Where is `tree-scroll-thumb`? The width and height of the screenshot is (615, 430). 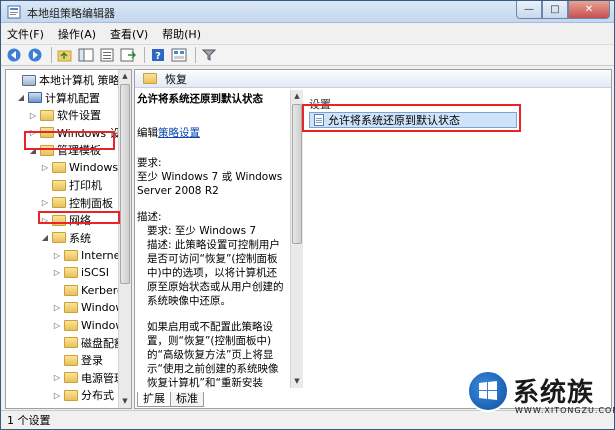 tree-scroll-thumb is located at coordinates (125, 184).